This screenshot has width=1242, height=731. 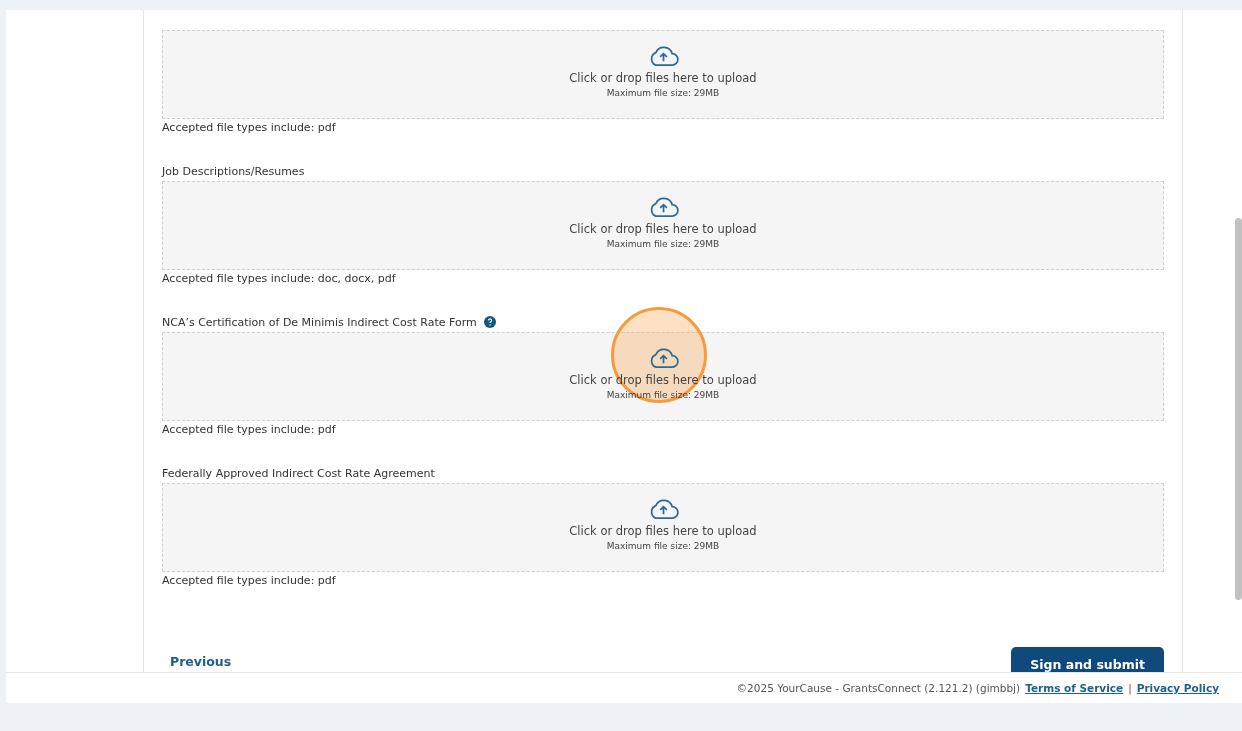 What do you see at coordinates (489, 322) in the screenshot?
I see `help-icon` at bounding box center [489, 322].